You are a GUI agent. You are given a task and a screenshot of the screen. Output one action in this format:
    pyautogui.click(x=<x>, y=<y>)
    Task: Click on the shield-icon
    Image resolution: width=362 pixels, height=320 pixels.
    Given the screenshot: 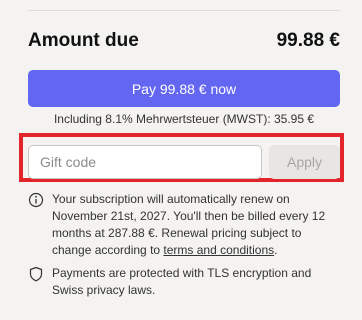 What is the action you would take?
    pyautogui.click(x=36, y=274)
    